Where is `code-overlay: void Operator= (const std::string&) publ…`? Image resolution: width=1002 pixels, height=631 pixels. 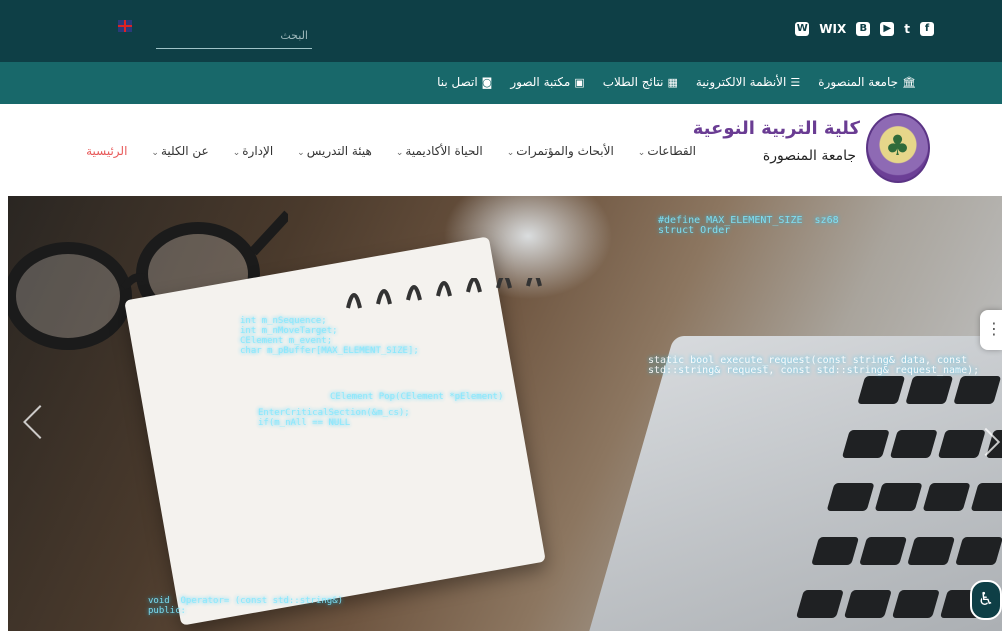 code-overlay: void Operator= (const std::string&) publ… is located at coordinates (246, 606).